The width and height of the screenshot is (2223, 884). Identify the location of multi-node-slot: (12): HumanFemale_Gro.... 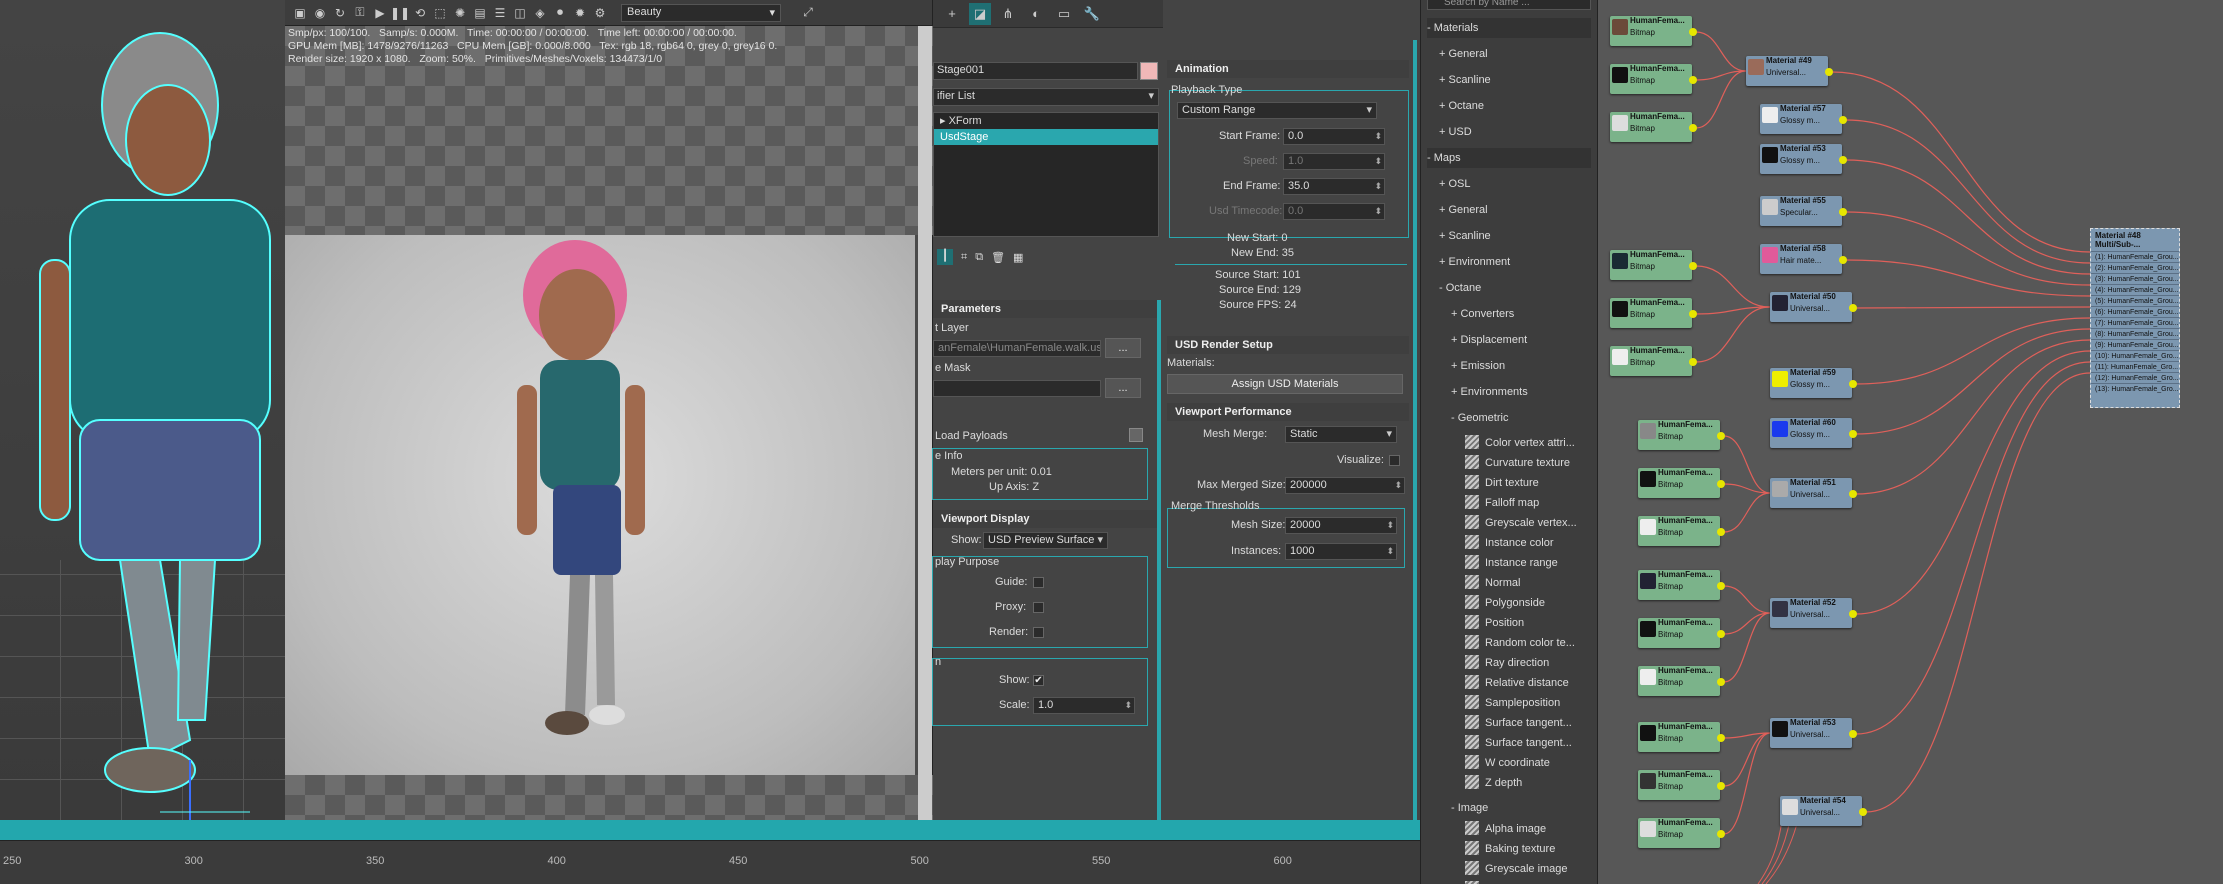
(2135, 377).